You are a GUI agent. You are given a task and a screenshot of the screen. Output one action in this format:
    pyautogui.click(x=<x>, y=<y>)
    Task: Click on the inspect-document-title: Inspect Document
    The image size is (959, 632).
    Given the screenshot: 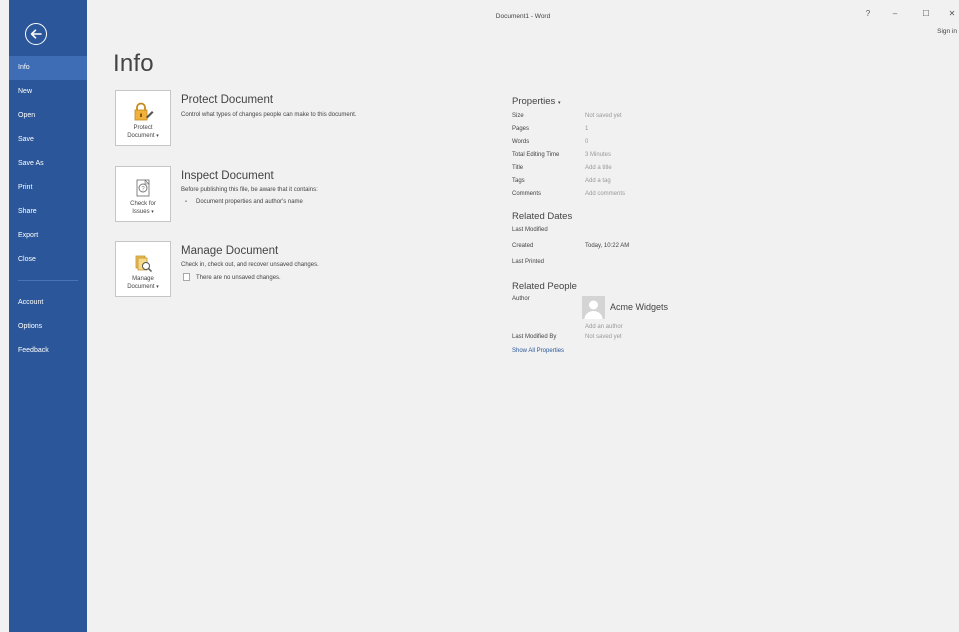 What is the action you would take?
    pyautogui.click(x=227, y=176)
    